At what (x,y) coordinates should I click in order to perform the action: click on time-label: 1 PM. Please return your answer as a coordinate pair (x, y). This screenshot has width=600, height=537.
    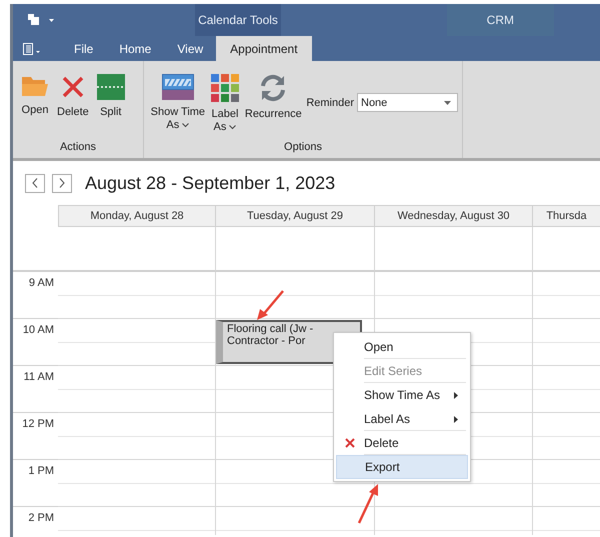
    Looking at the image, I should click on (41, 471).